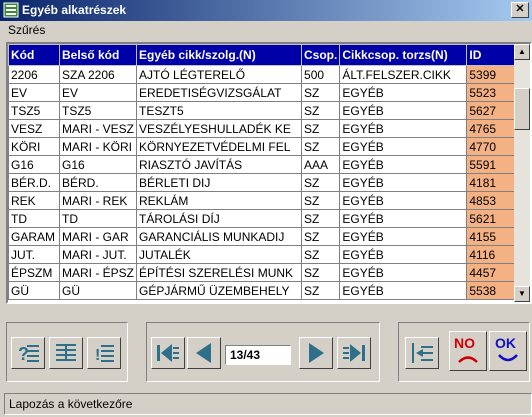 The width and height of the screenshot is (532, 417). I want to click on table-cell: RIASZTÓ JAVÍTÁS, so click(219, 164).